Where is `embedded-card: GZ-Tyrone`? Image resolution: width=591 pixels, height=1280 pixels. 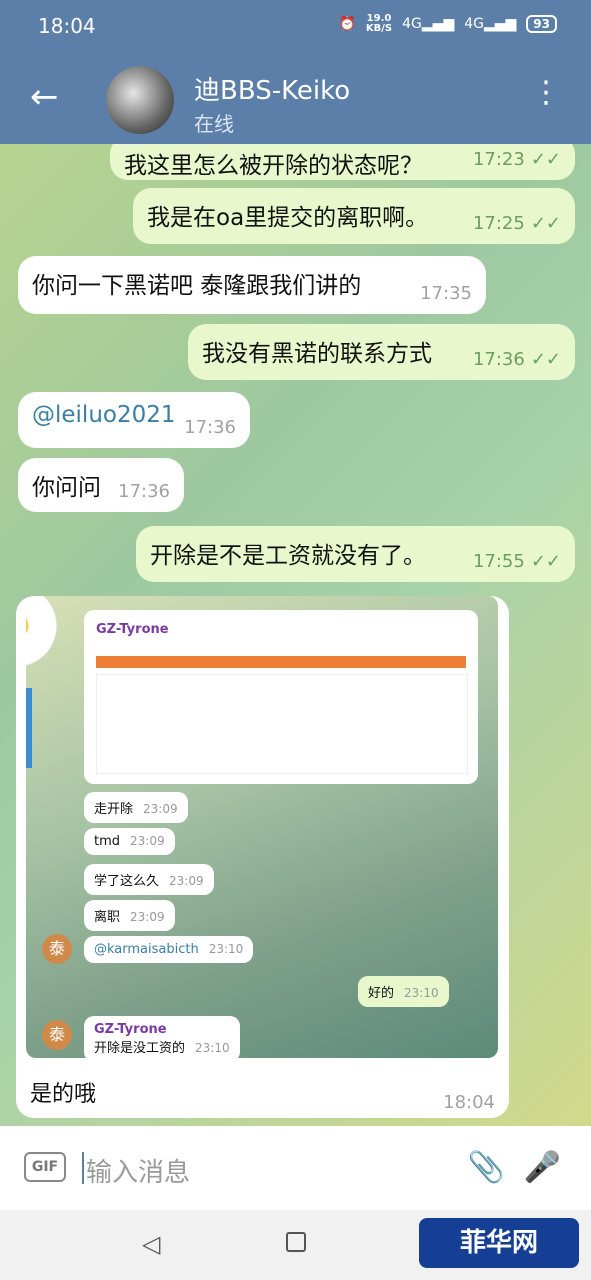
embedded-card: GZ-Tyrone is located at coordinates (281, 697).